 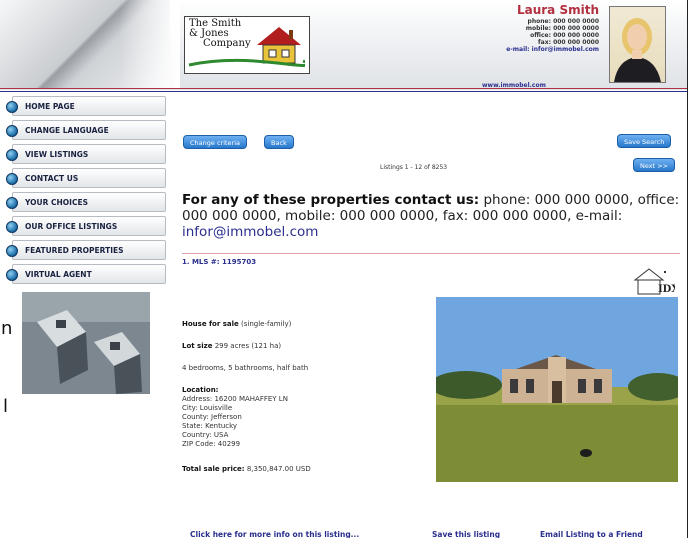 What do you see at coordinates (219, 262) in the screenshot?
I see `mls-number-link: 1. MLS #: 1195703` at bounding box center [219, 262].